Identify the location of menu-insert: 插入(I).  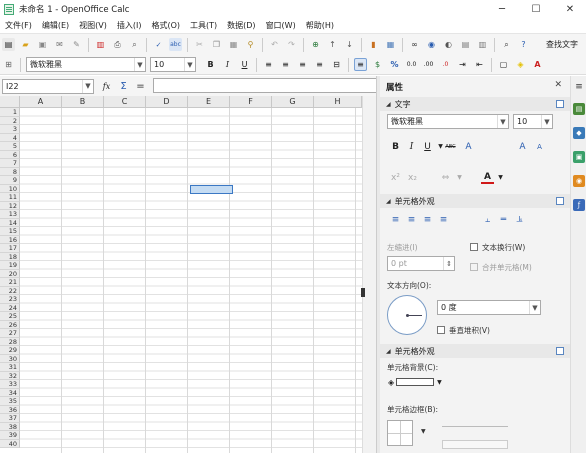
(129, 25).